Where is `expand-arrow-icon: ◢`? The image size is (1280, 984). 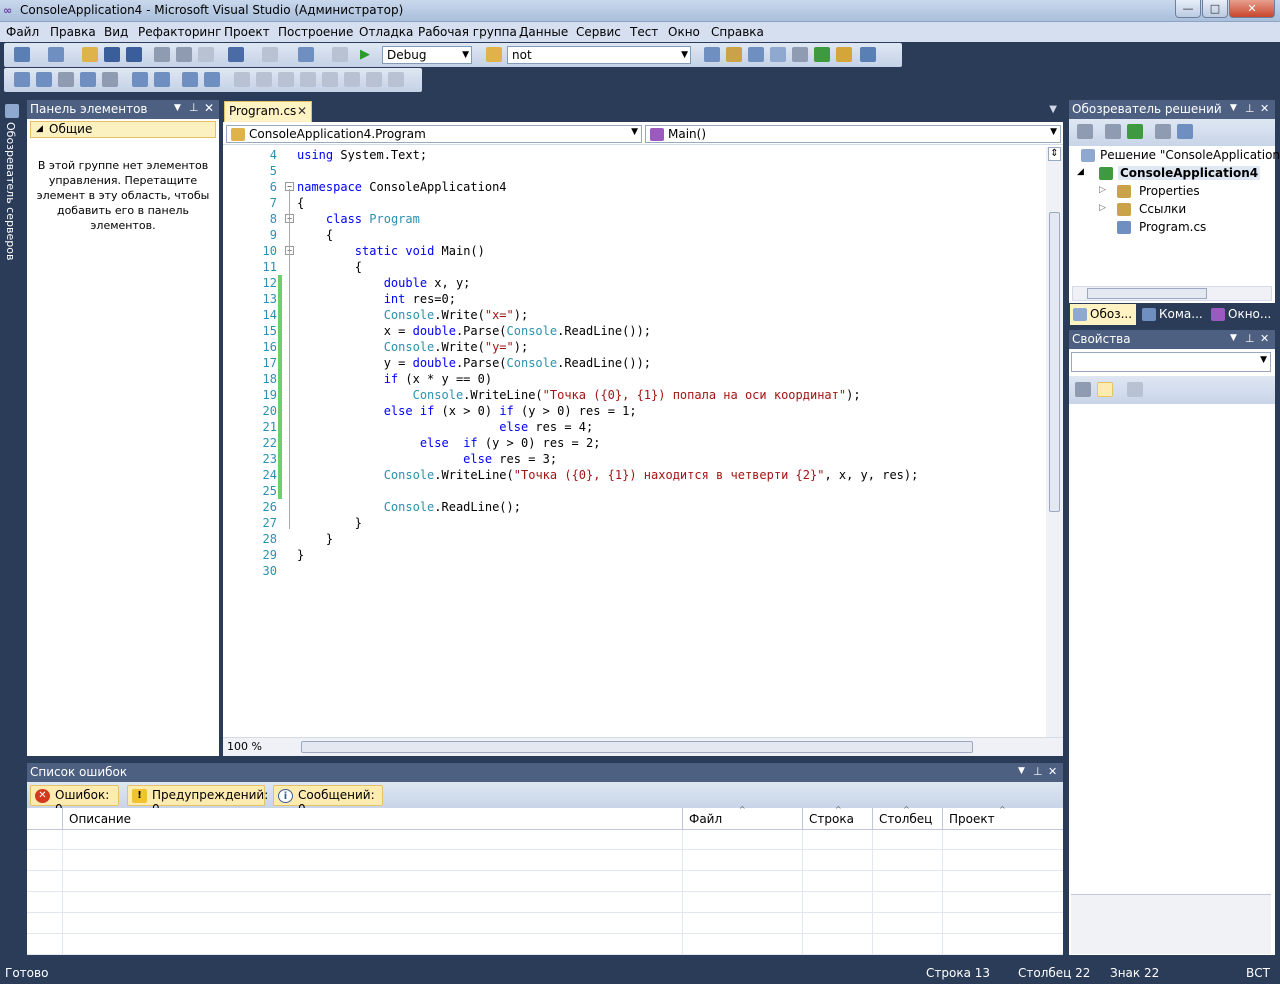 expand-arrow-icon: ◢ is located at coordinates (1080, 172).